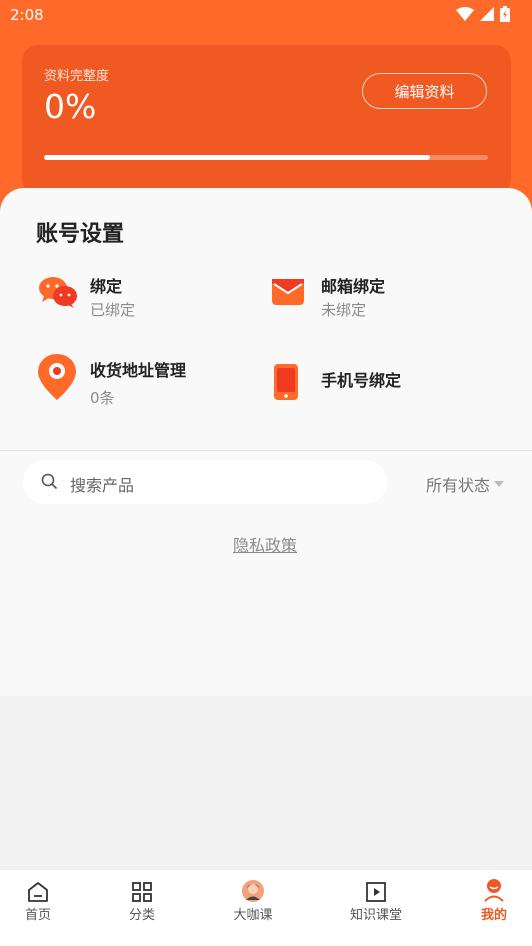  I want to click on location-pin-icon, so click(57, 377).